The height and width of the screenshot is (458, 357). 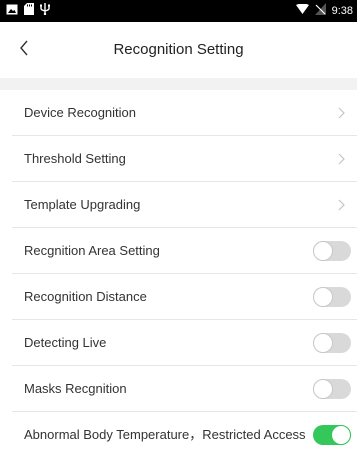 I want to click on setting-device-recognition: Device Recognition, so click(x=184, y=113).